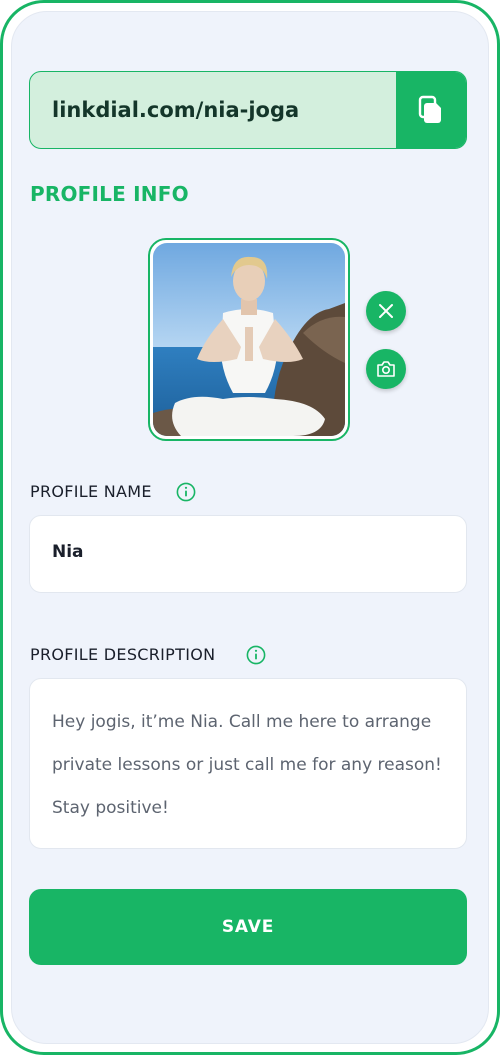 The image size is (500, 1055). Describe the element at coordinates (248, 927) in the screenshot. I see `save-button: SAVE` at that location.